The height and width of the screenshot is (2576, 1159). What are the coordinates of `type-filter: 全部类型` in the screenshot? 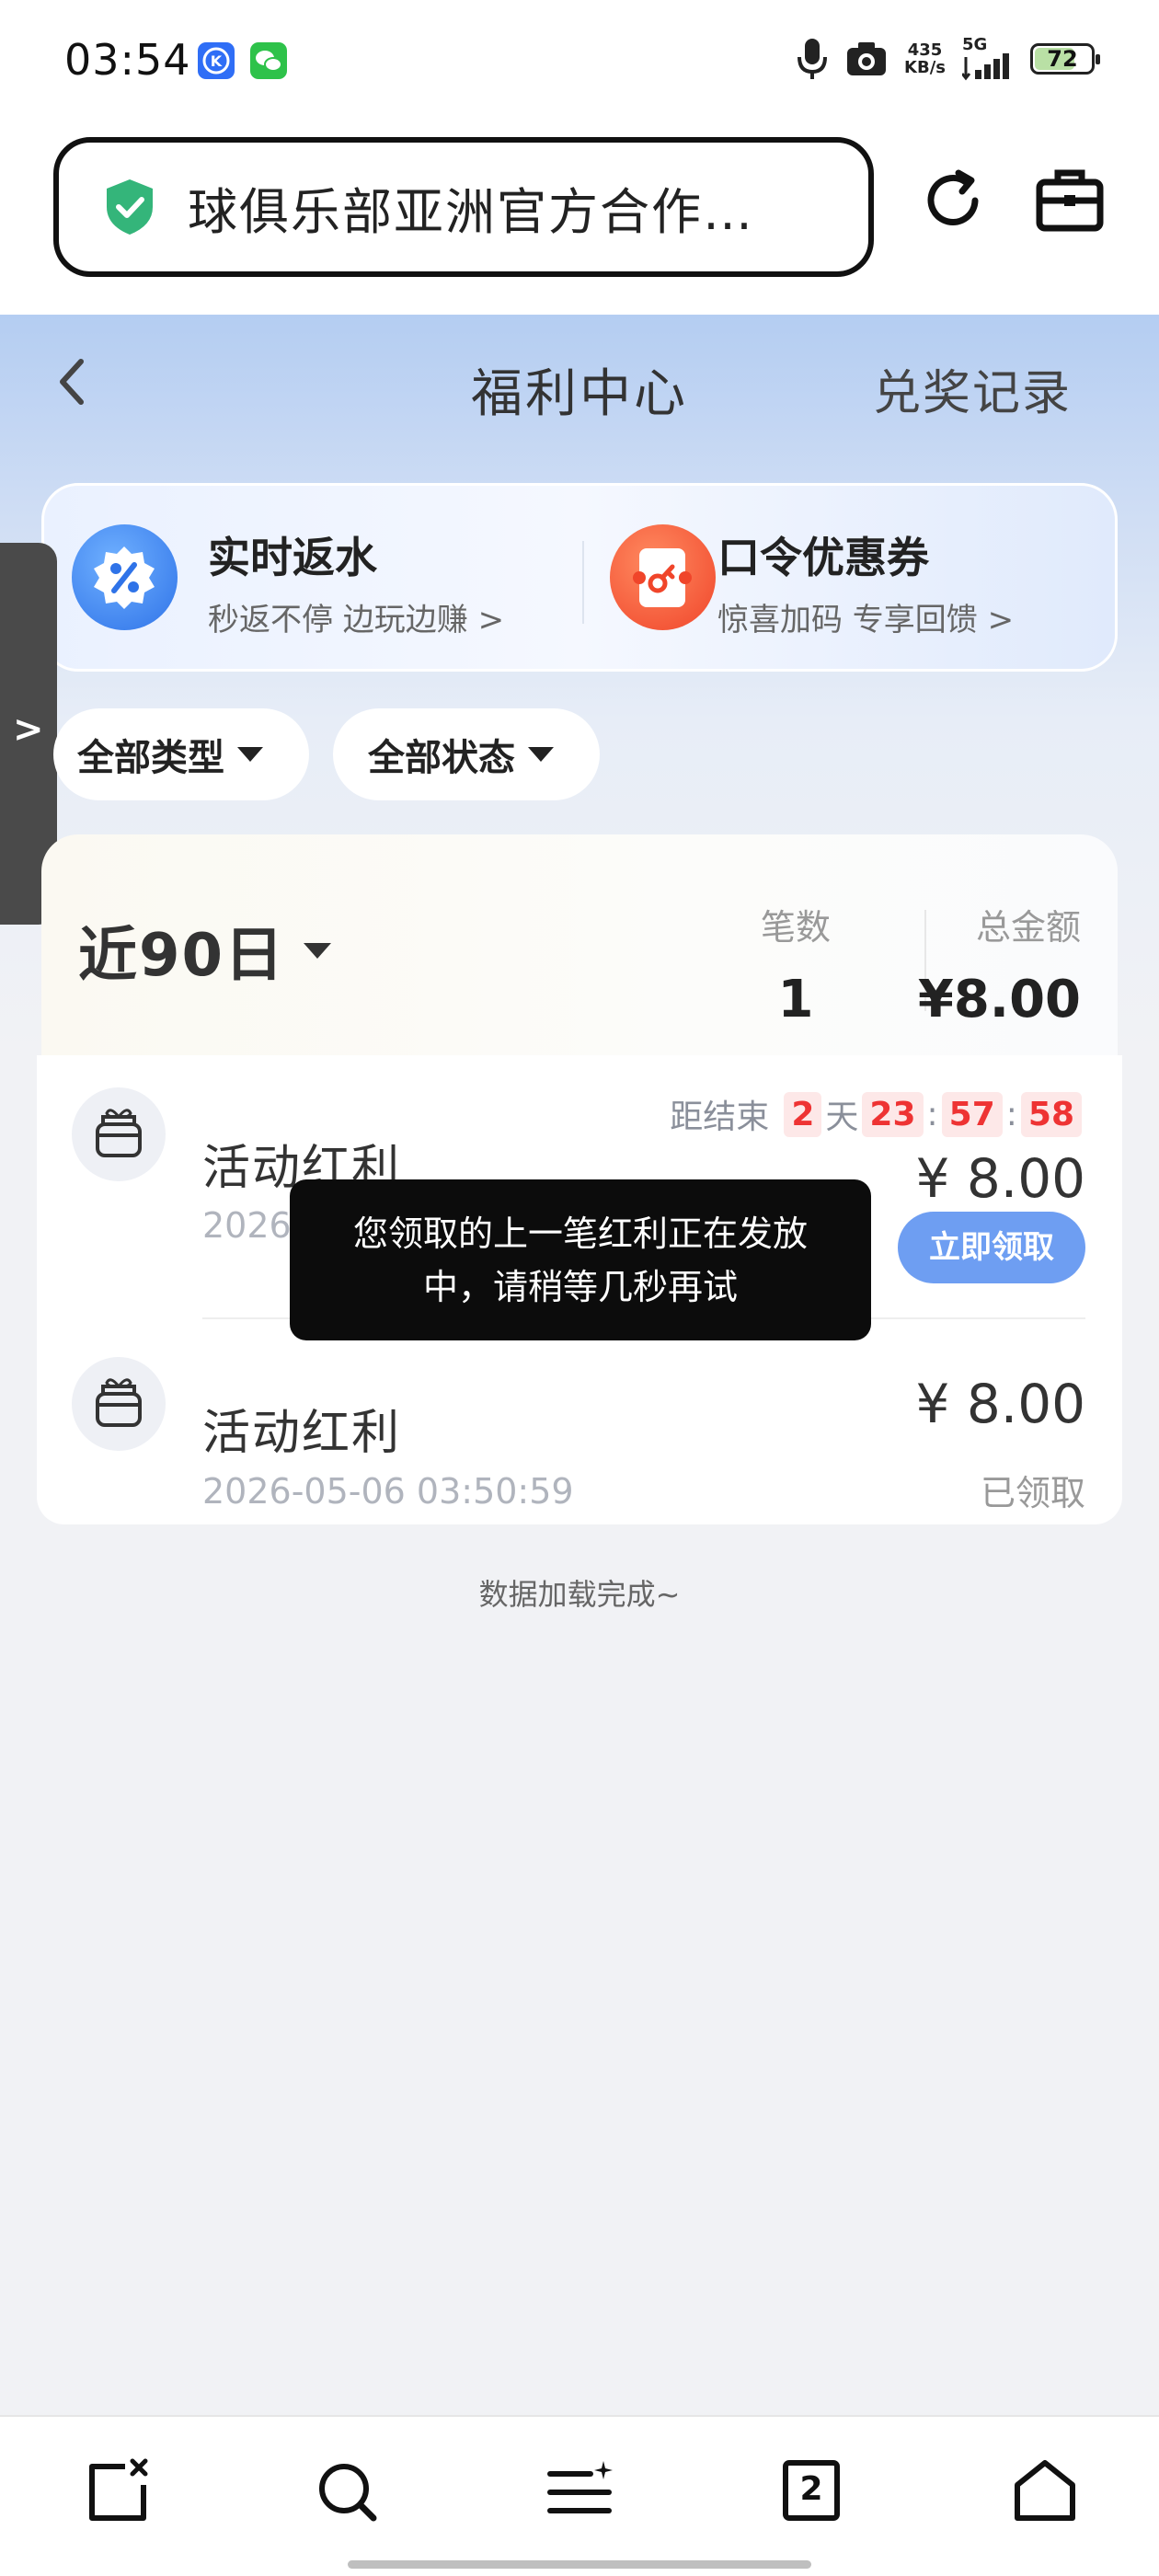 It's located at (181, 754).